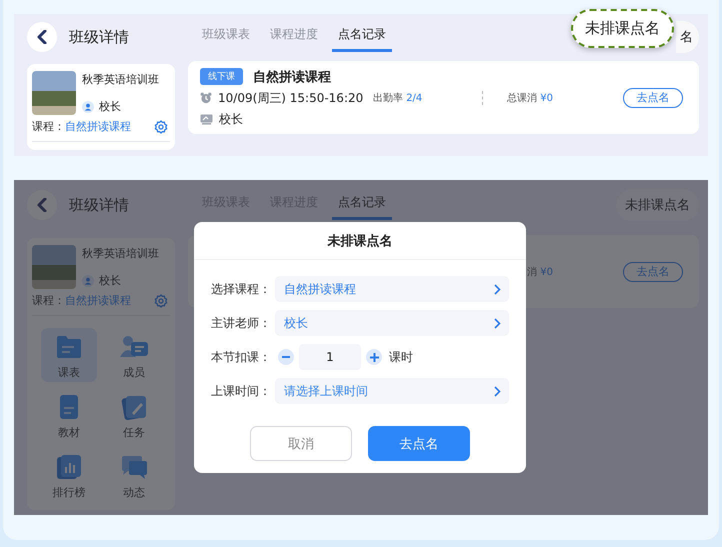  I want to click on plus-button, so click(374, 357).